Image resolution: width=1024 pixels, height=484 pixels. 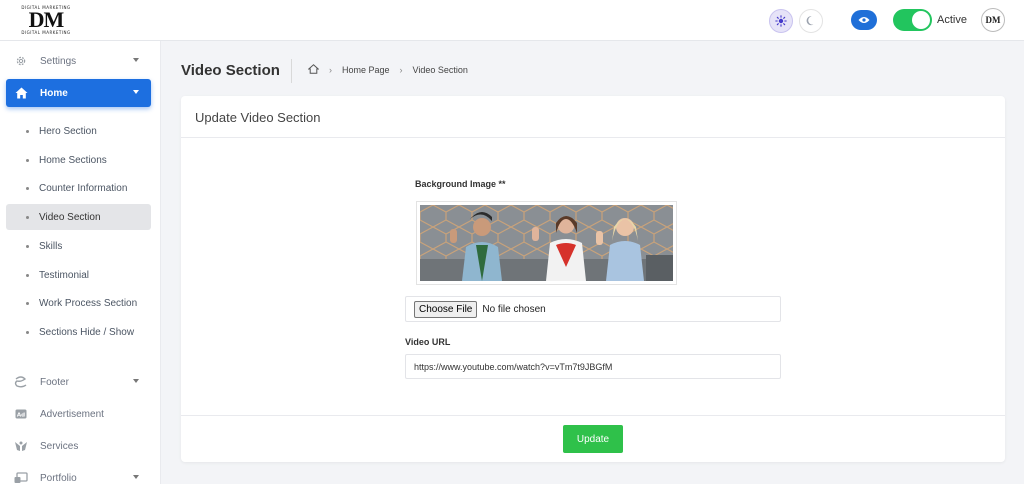 I want to click on dark-theme-button, so click(x=811, y=21).